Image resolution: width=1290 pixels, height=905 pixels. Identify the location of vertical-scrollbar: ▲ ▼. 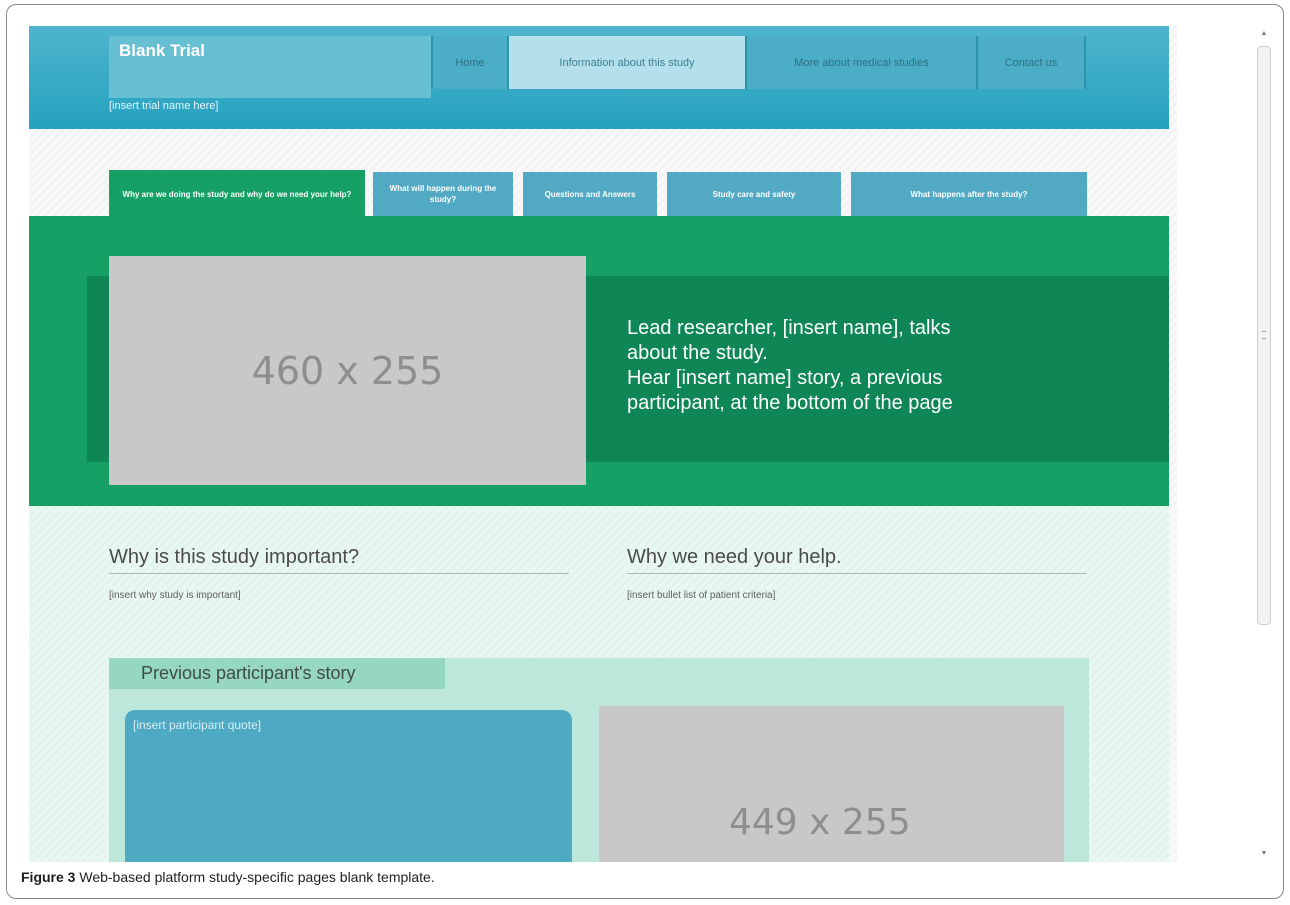
(1264, 444).